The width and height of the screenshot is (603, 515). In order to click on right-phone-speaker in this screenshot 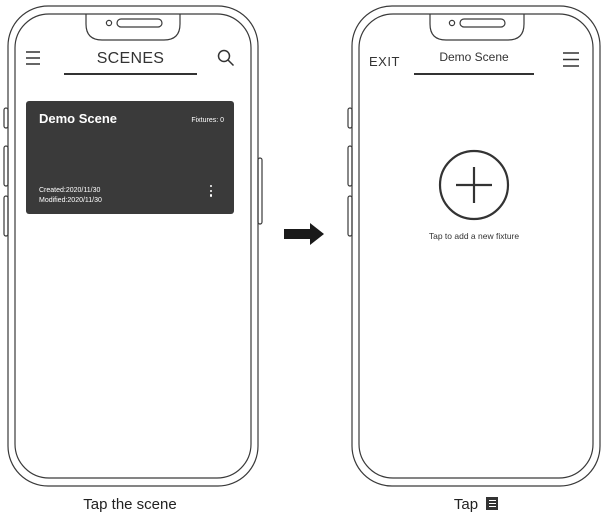, I will do `click(482, 23)`.